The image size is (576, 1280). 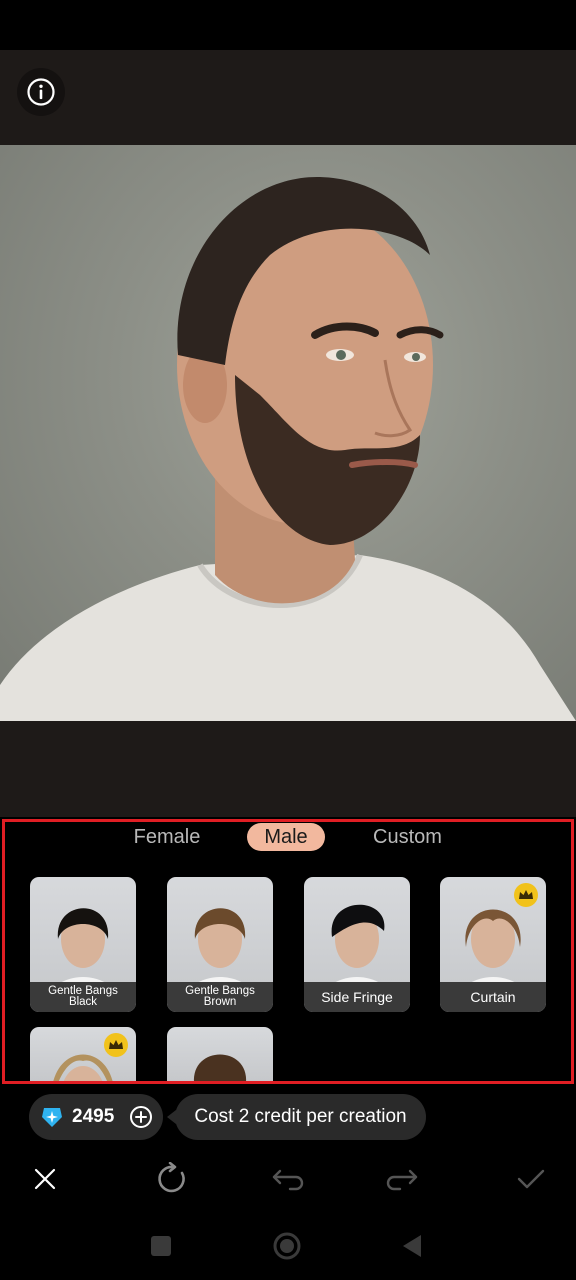 I want to click on close-icon, so click(x=45, y=1179).